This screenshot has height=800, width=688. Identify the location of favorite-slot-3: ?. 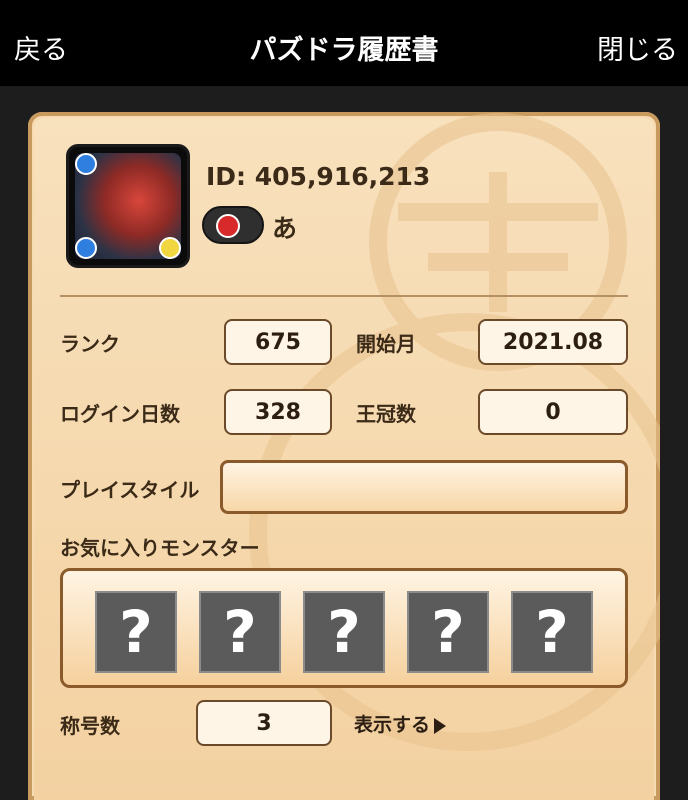
(344, 632).